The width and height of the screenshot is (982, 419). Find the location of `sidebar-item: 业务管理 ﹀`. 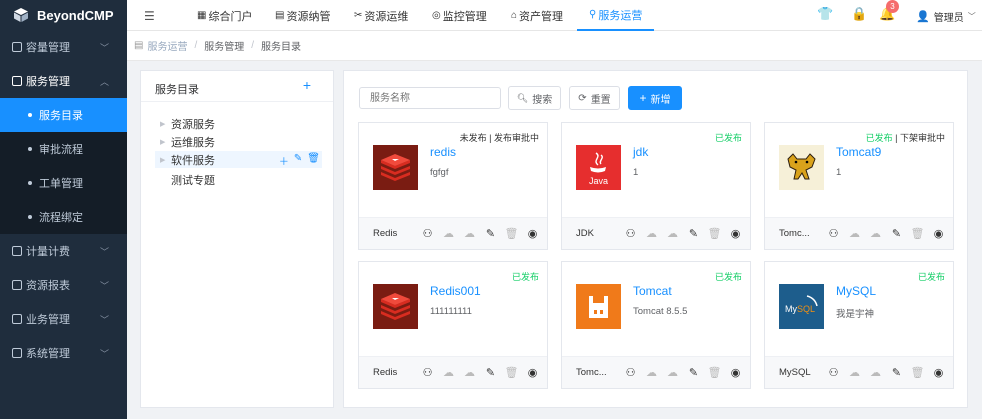

sidebar-item: 业务管理 ﹀ is located at coordinates (63, 319).